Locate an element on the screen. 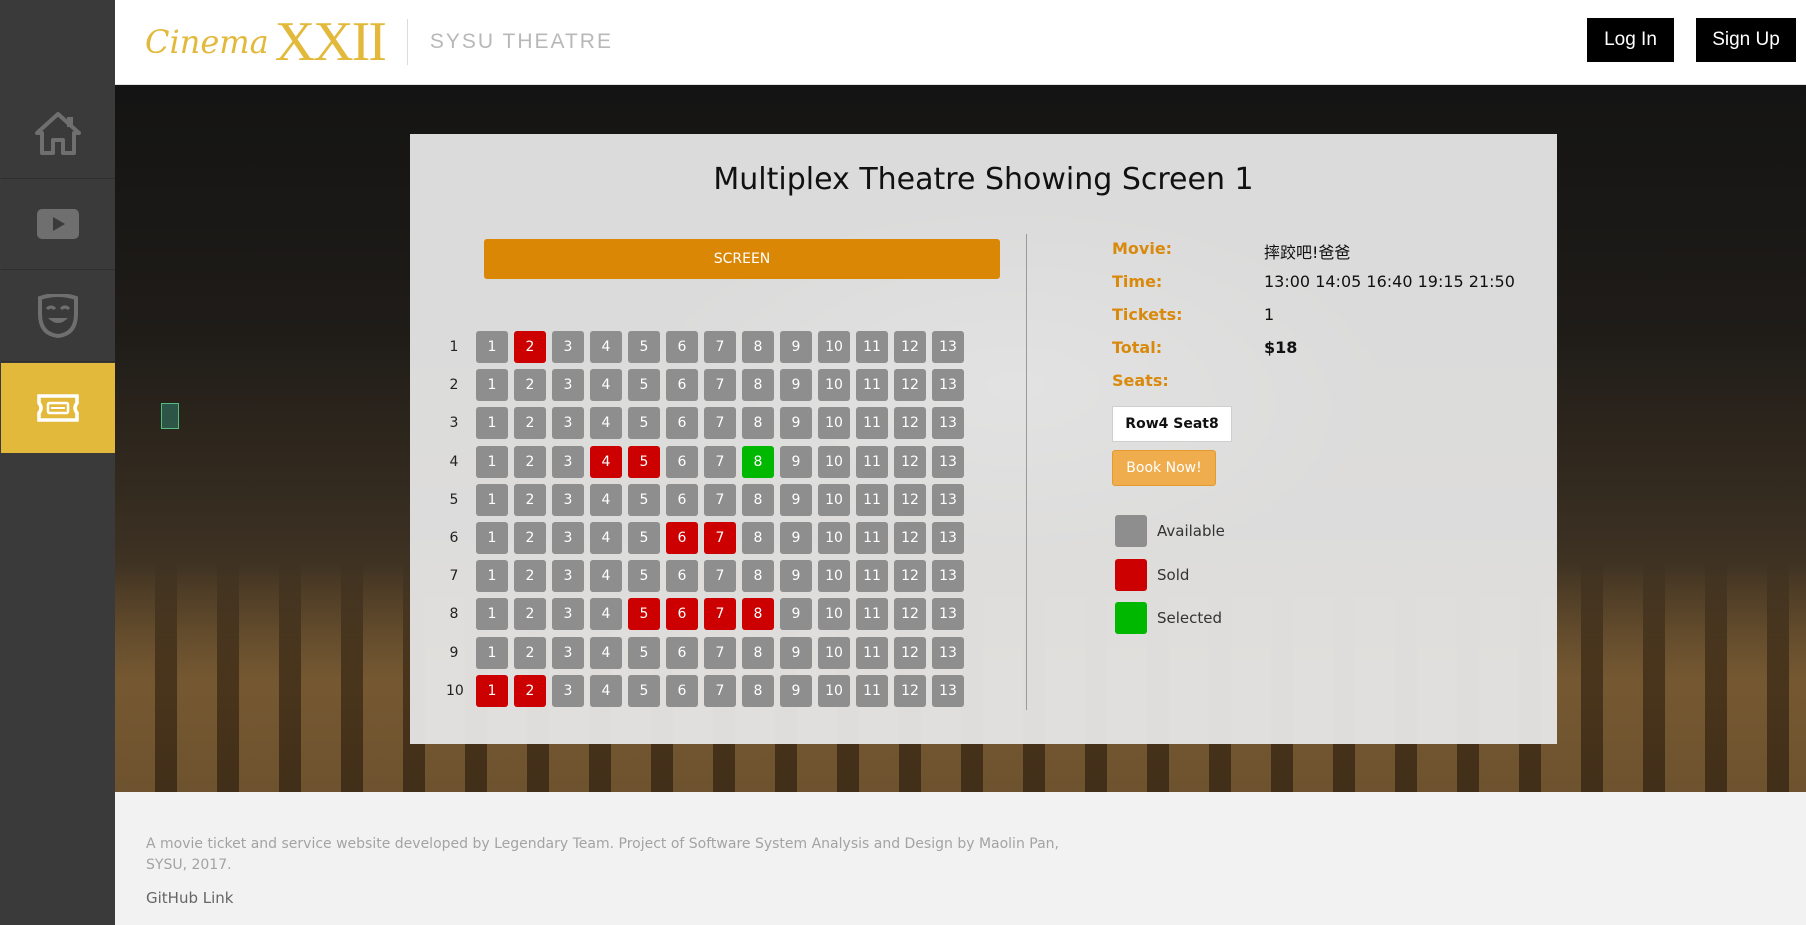 The width and height of the screenshot is (1806, 925). book-now-button: Book Now! is located at coordinates (1164, 468).